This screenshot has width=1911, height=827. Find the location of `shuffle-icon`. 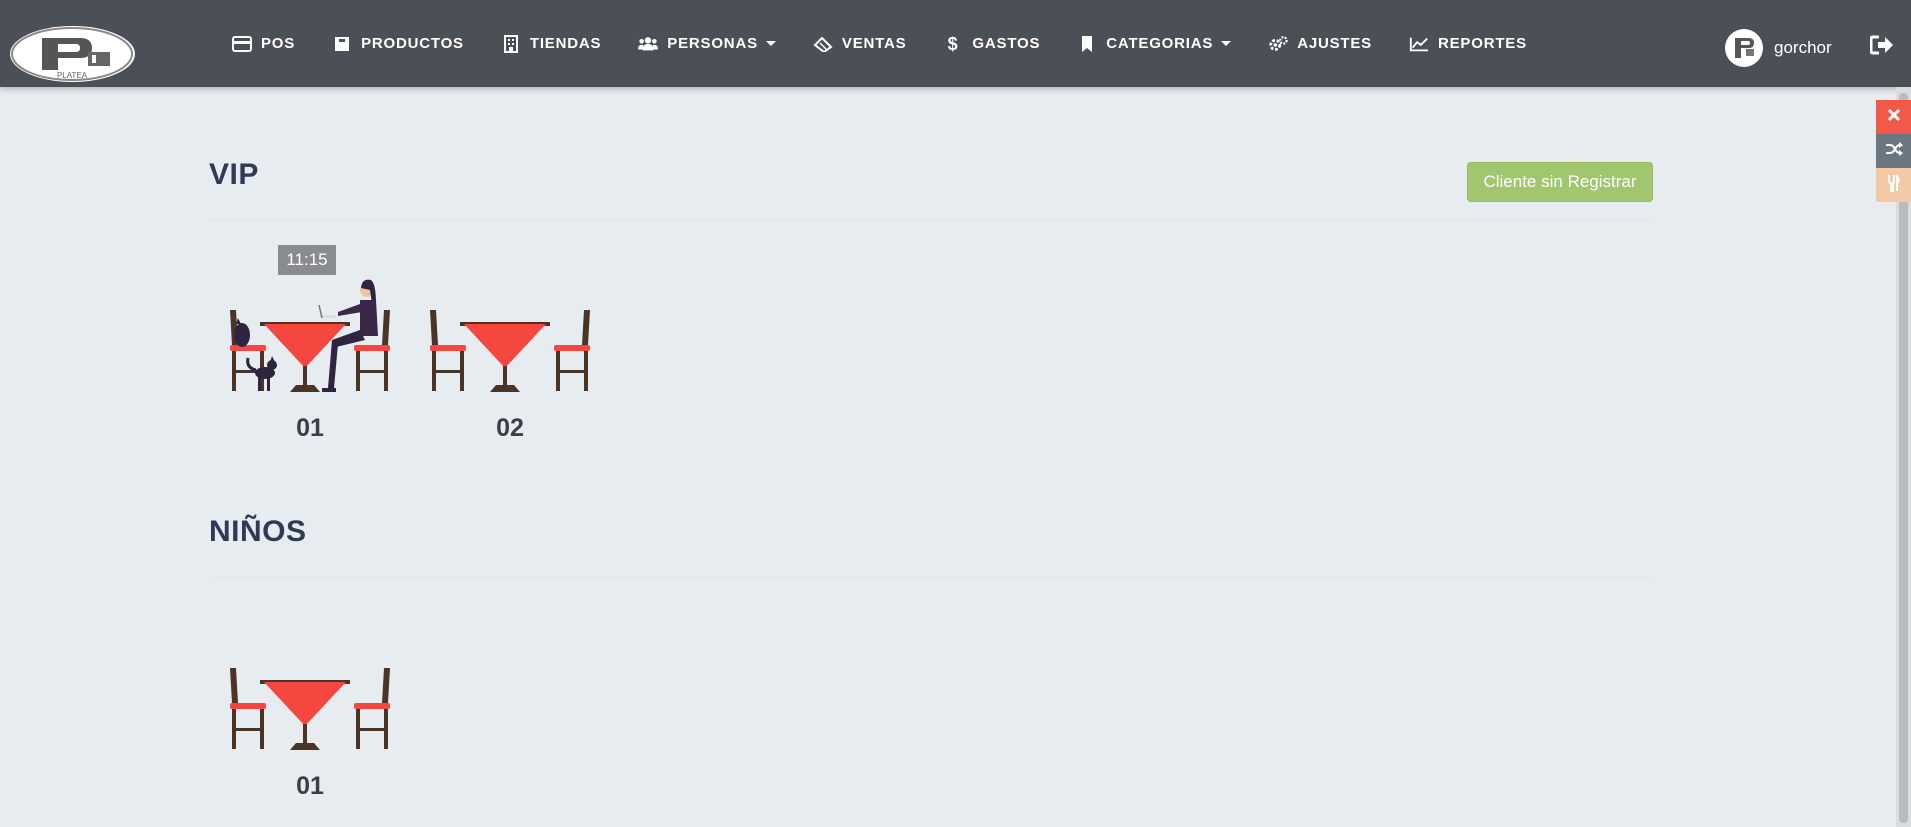

shuffle-icon is located at coordinates (1894, 151).